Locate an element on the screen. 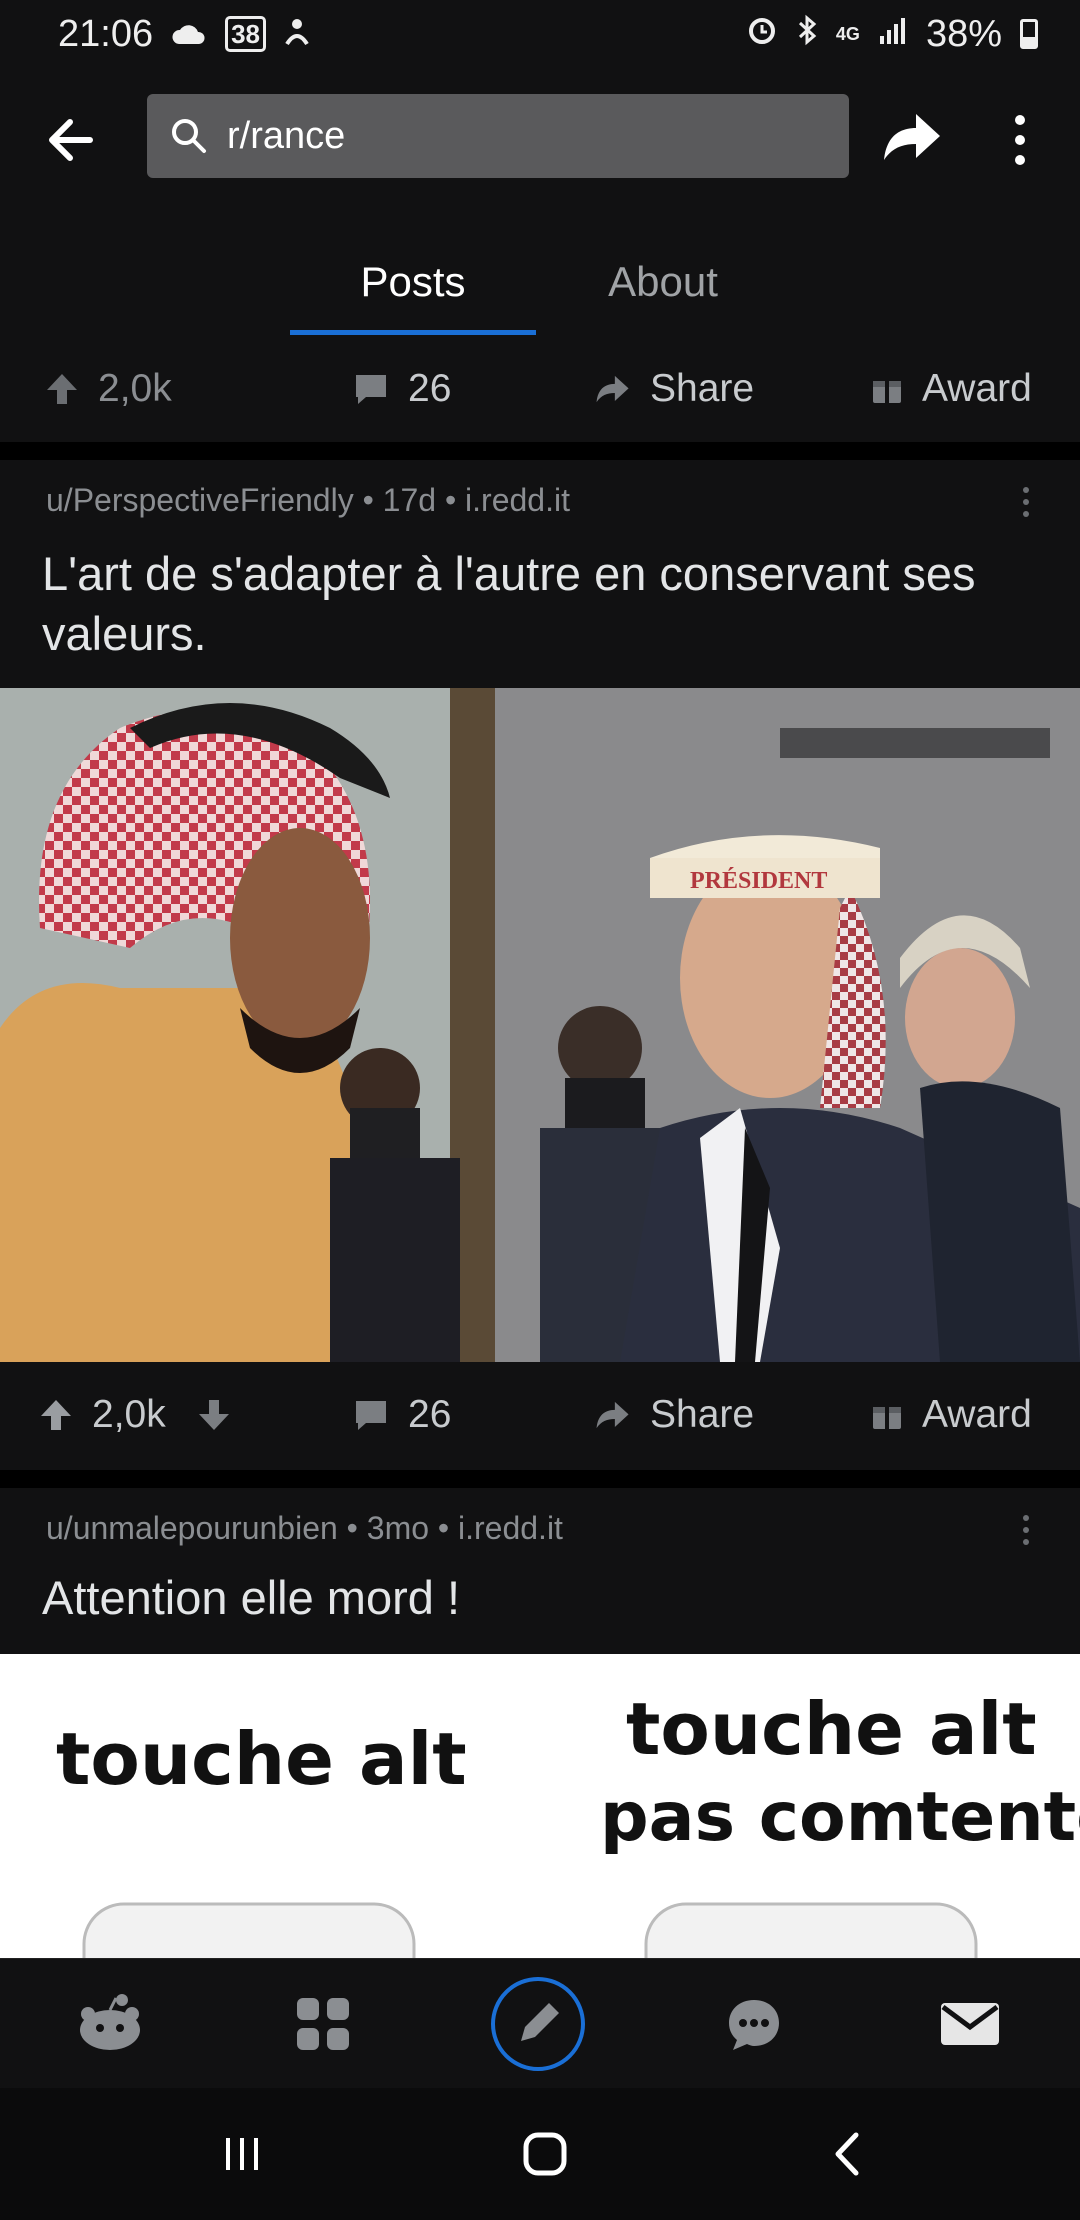 This screenshot has width=1080, height=2220. create-post-icon is located at coordinates (538, 2024).